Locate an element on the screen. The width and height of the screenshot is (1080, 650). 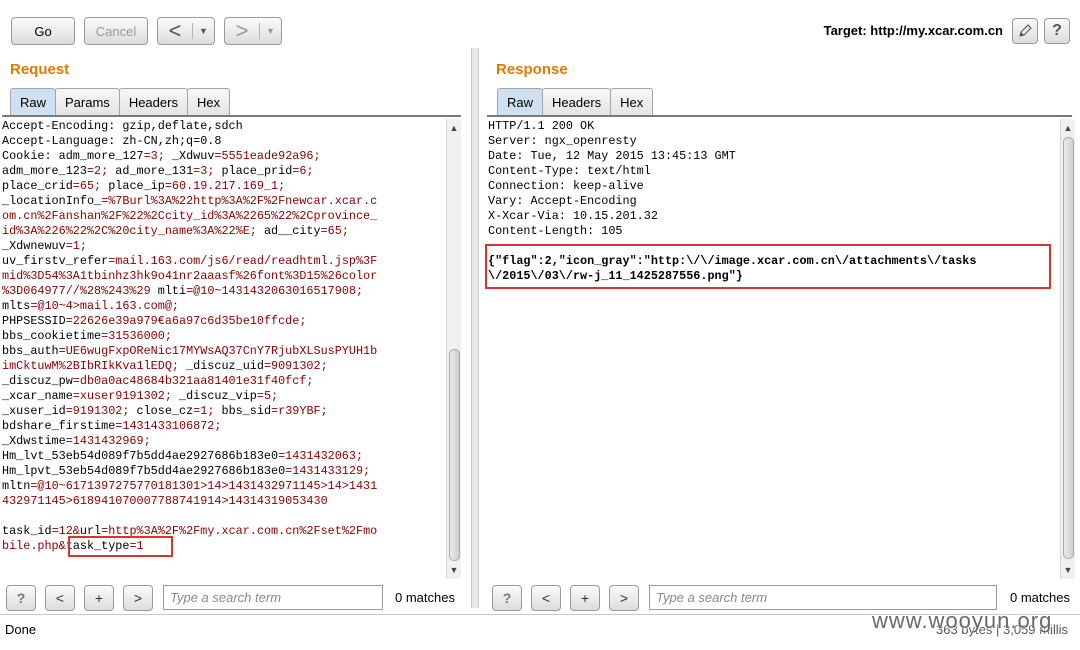
request-search-next-button: > is located at coordinates (138, 598).